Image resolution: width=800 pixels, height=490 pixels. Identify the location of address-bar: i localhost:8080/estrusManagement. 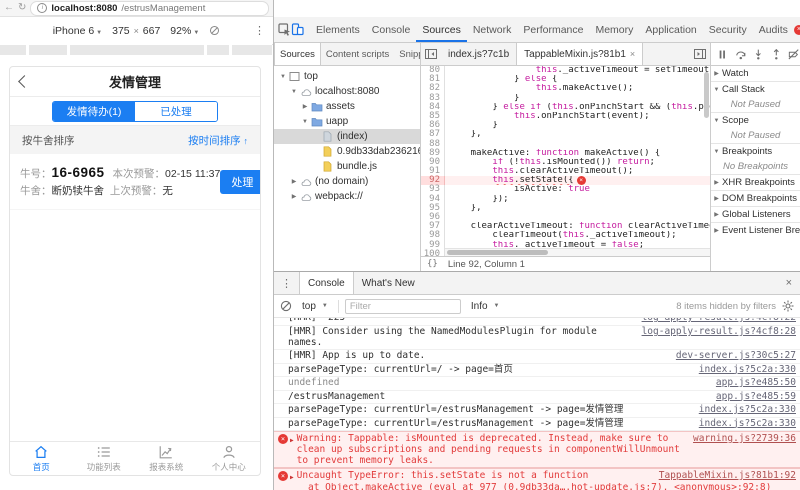
(149, 8).